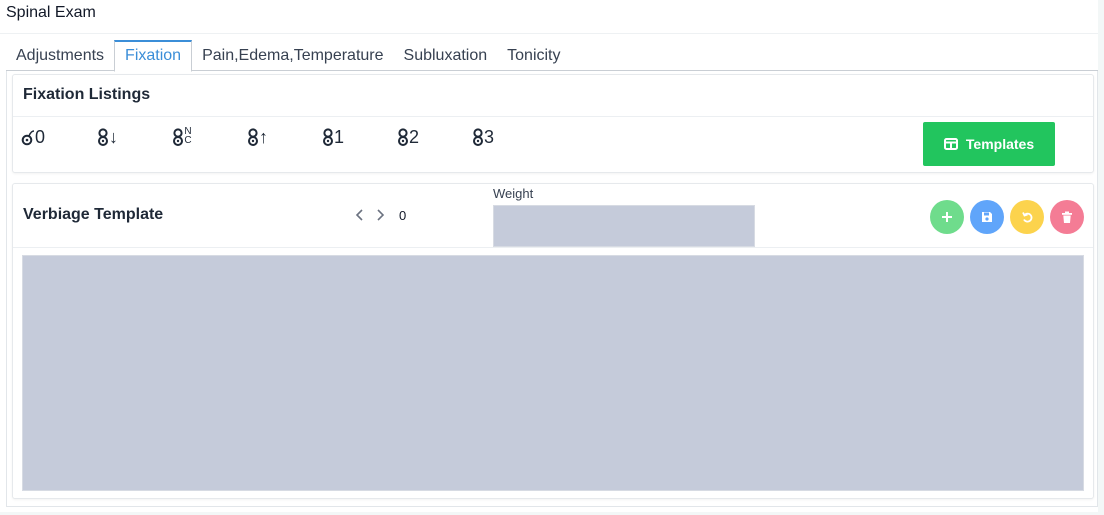  Describe the element at coordinates (328, 137) in the screenshot. I see `fixation-1-icon` at that location.